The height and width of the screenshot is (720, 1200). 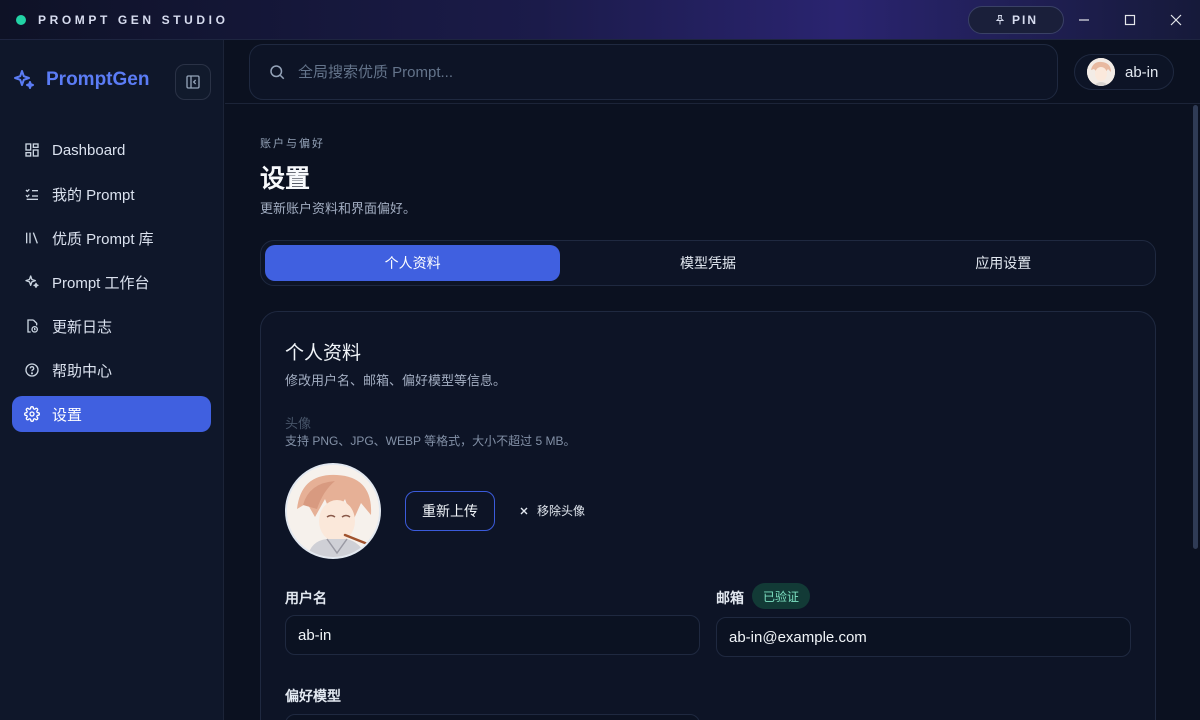 What do you see at coordinates (1101, 72) in the screenshot?
I see `avatar` at bounding box center [1101, 72].